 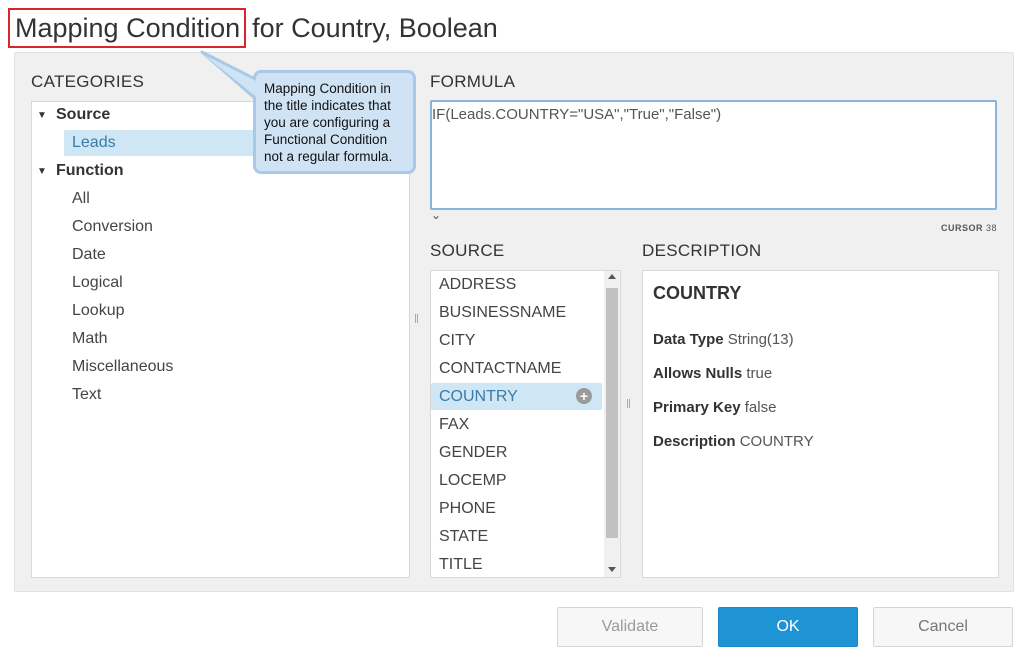 I want to click on description-key: Description, so click(x=694, y=441).